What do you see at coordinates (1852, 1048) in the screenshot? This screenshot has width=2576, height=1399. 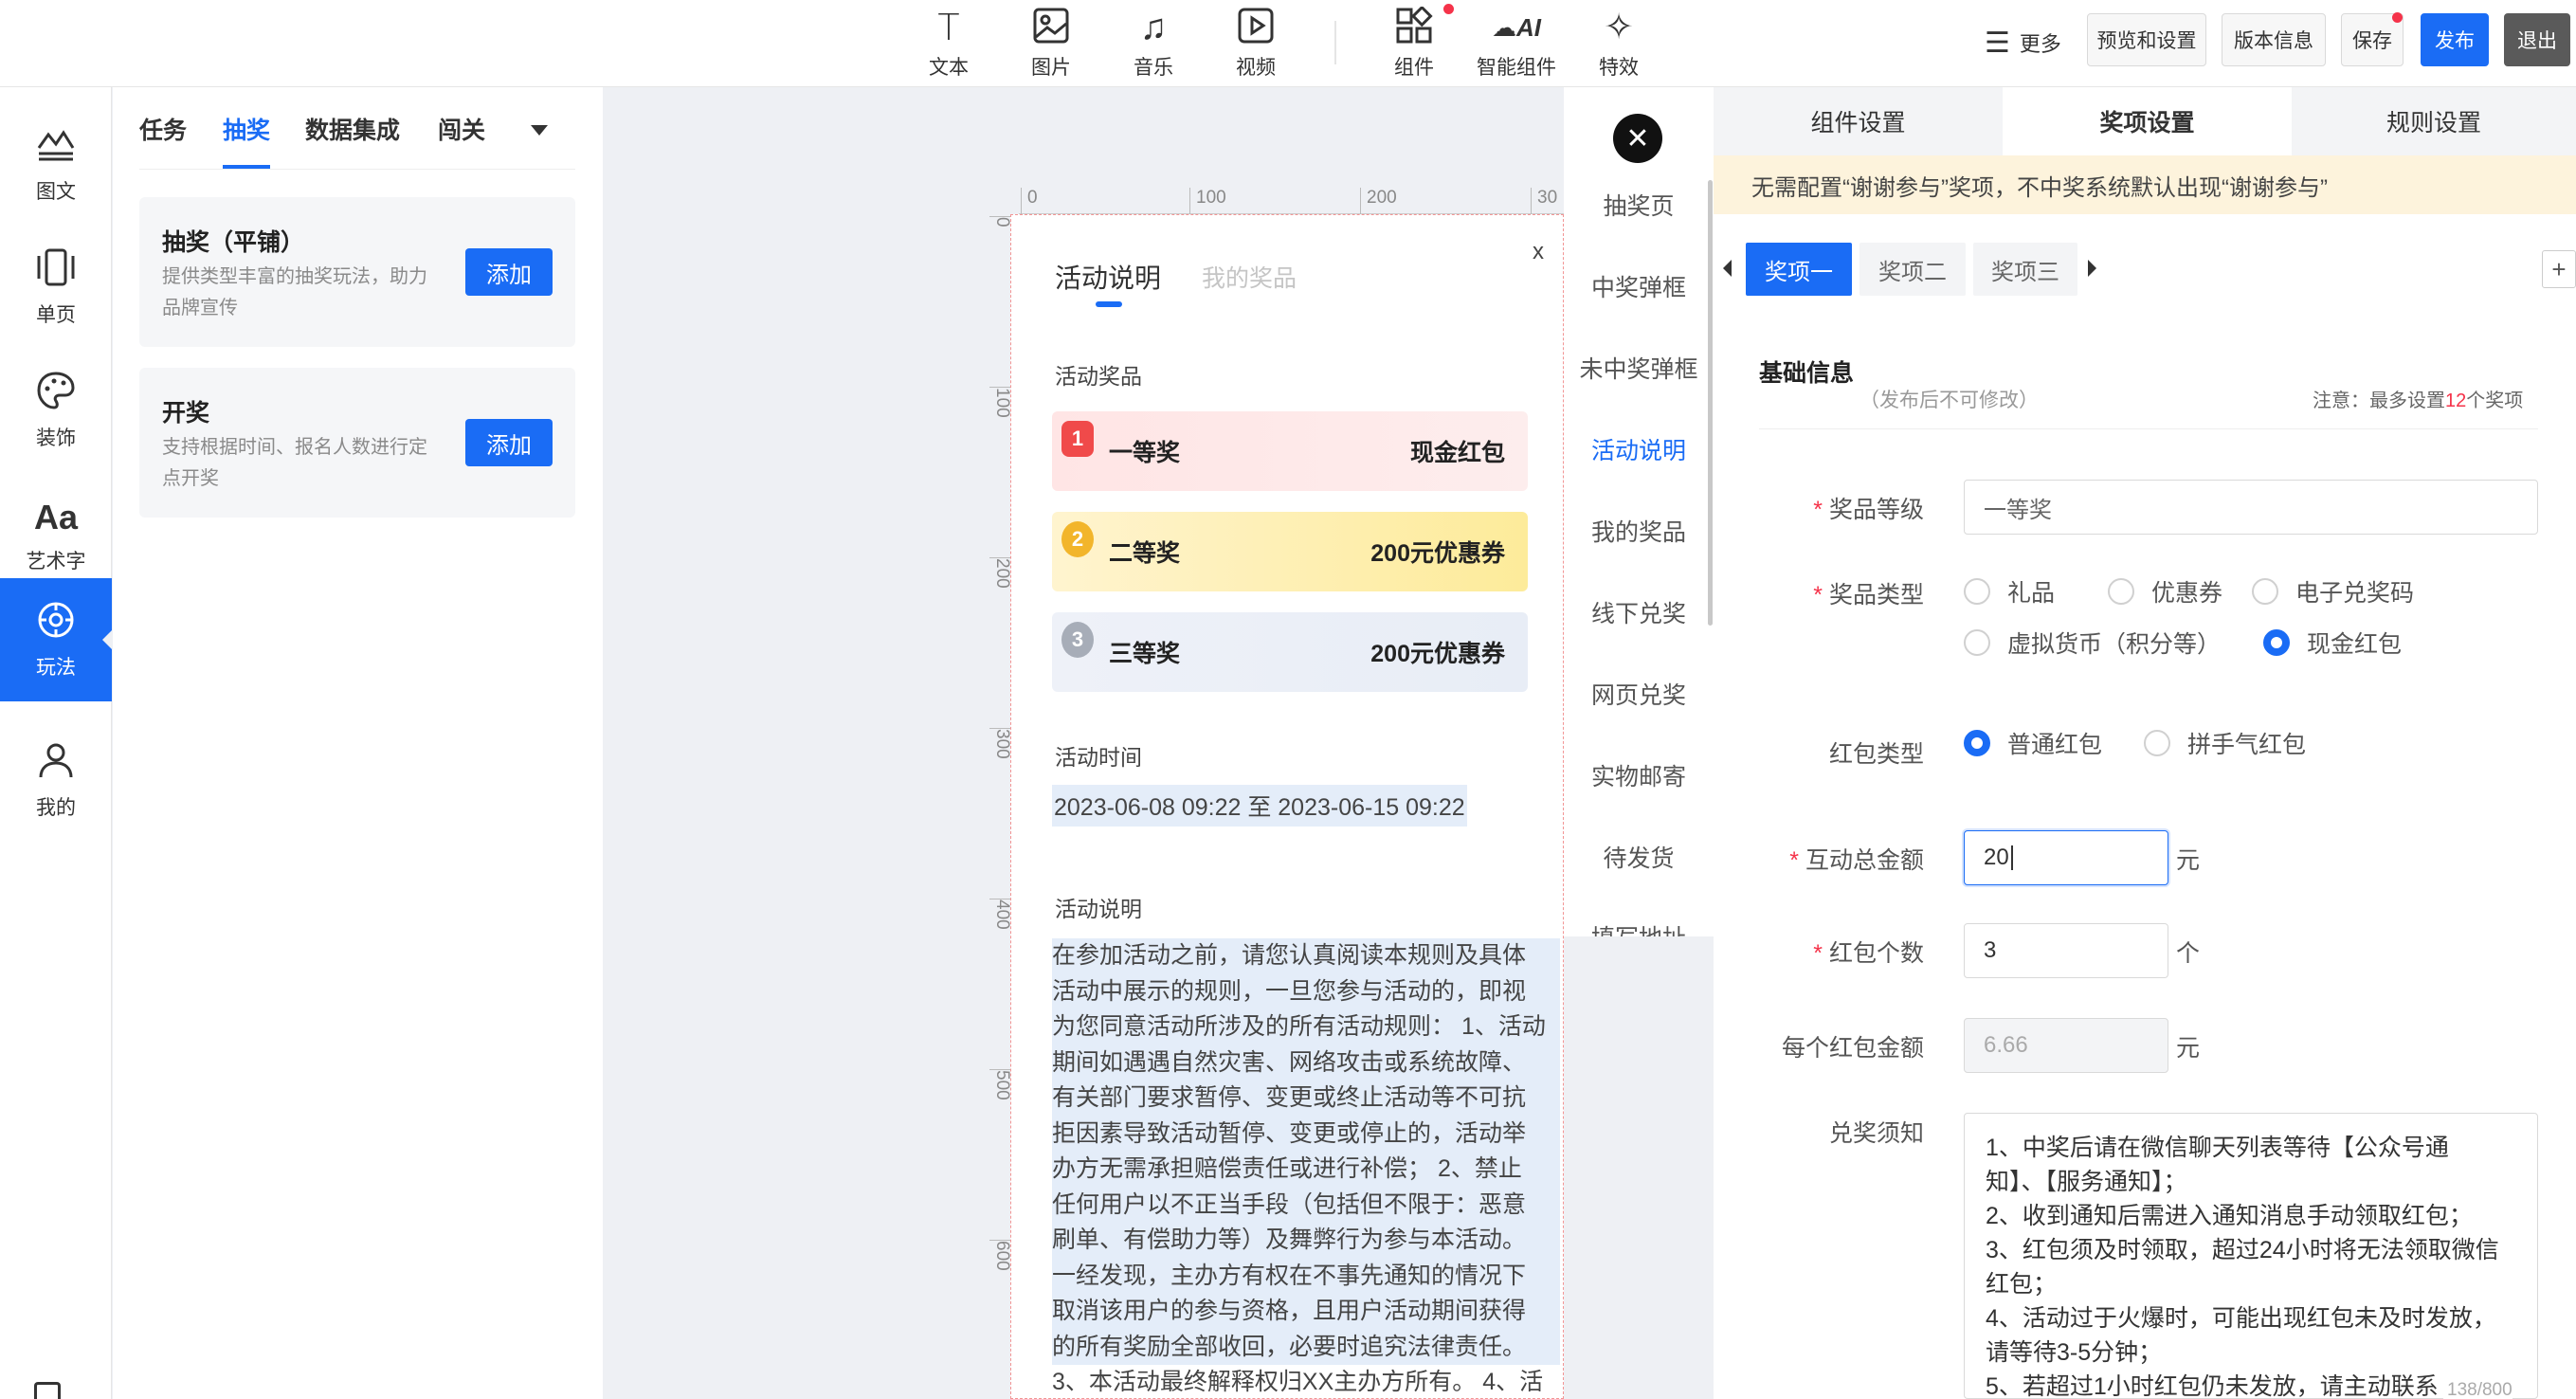 I see `each-amount-label: 每个红包金额` at bounding box center [1852, 1048].